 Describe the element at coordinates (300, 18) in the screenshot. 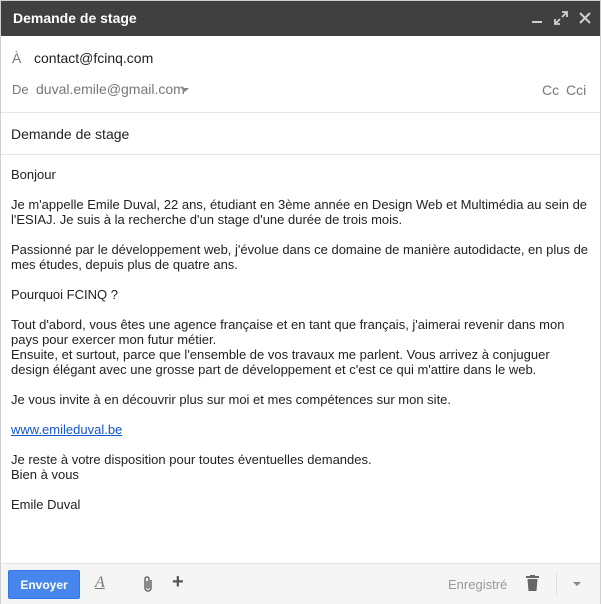

I see `compose-titlebar: Demande de stage` at that location.